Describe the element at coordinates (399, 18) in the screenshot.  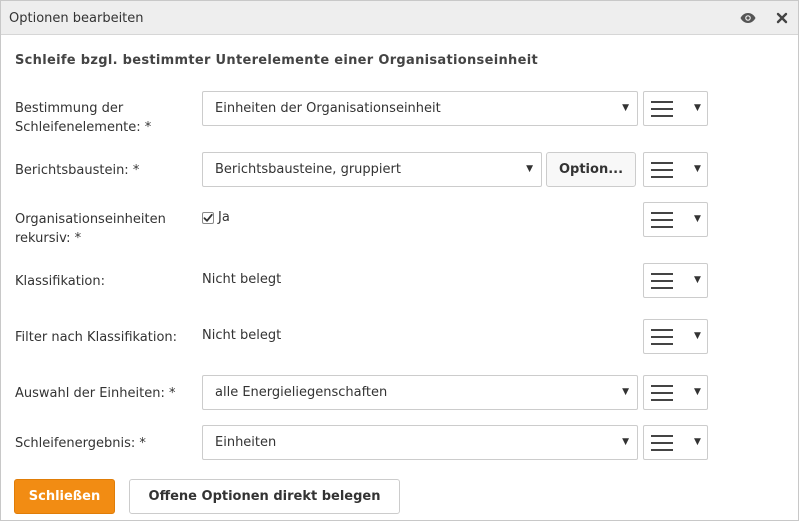
I see `dialog-titlebar: Optionen bearbeiten` at that location.